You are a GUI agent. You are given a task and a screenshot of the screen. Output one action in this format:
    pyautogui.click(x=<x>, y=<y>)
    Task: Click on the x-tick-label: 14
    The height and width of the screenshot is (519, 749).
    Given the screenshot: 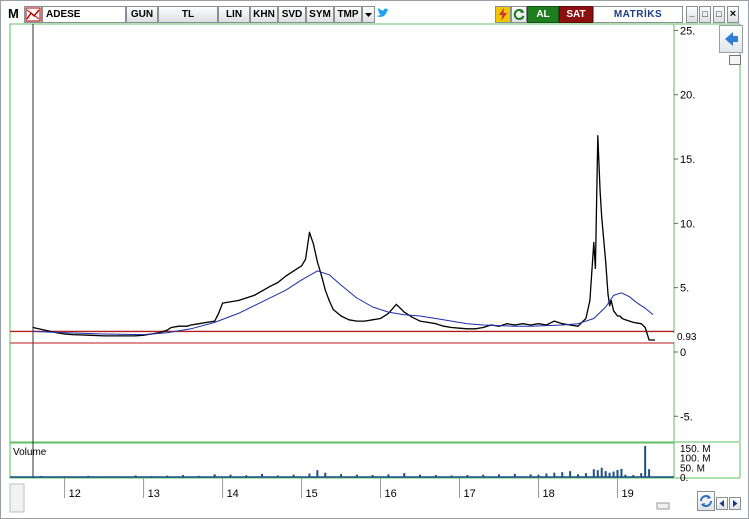 What is the action you would take?
    pyautogui.click(x=233, y=494)
    